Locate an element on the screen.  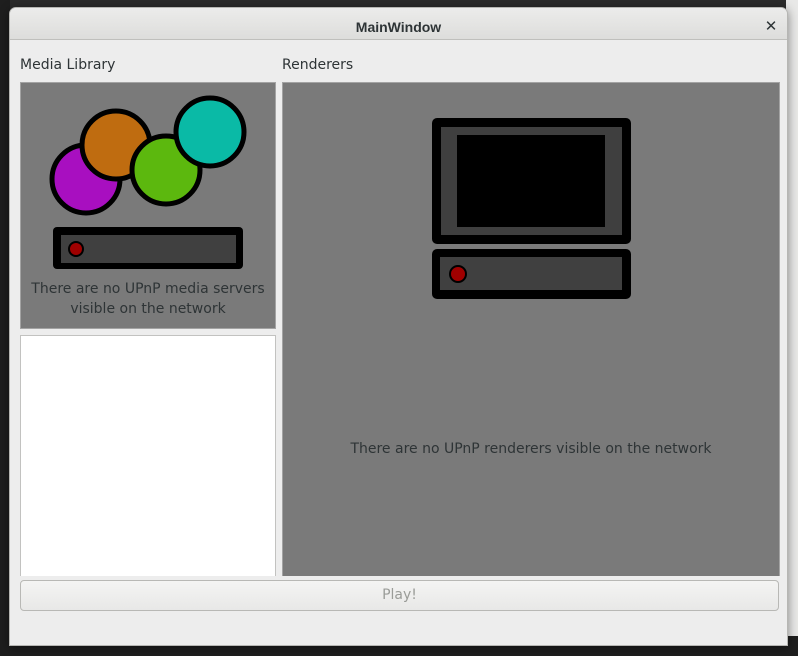
window-titlebar: MainWindow ✕ is located at coordinates (398, 24).